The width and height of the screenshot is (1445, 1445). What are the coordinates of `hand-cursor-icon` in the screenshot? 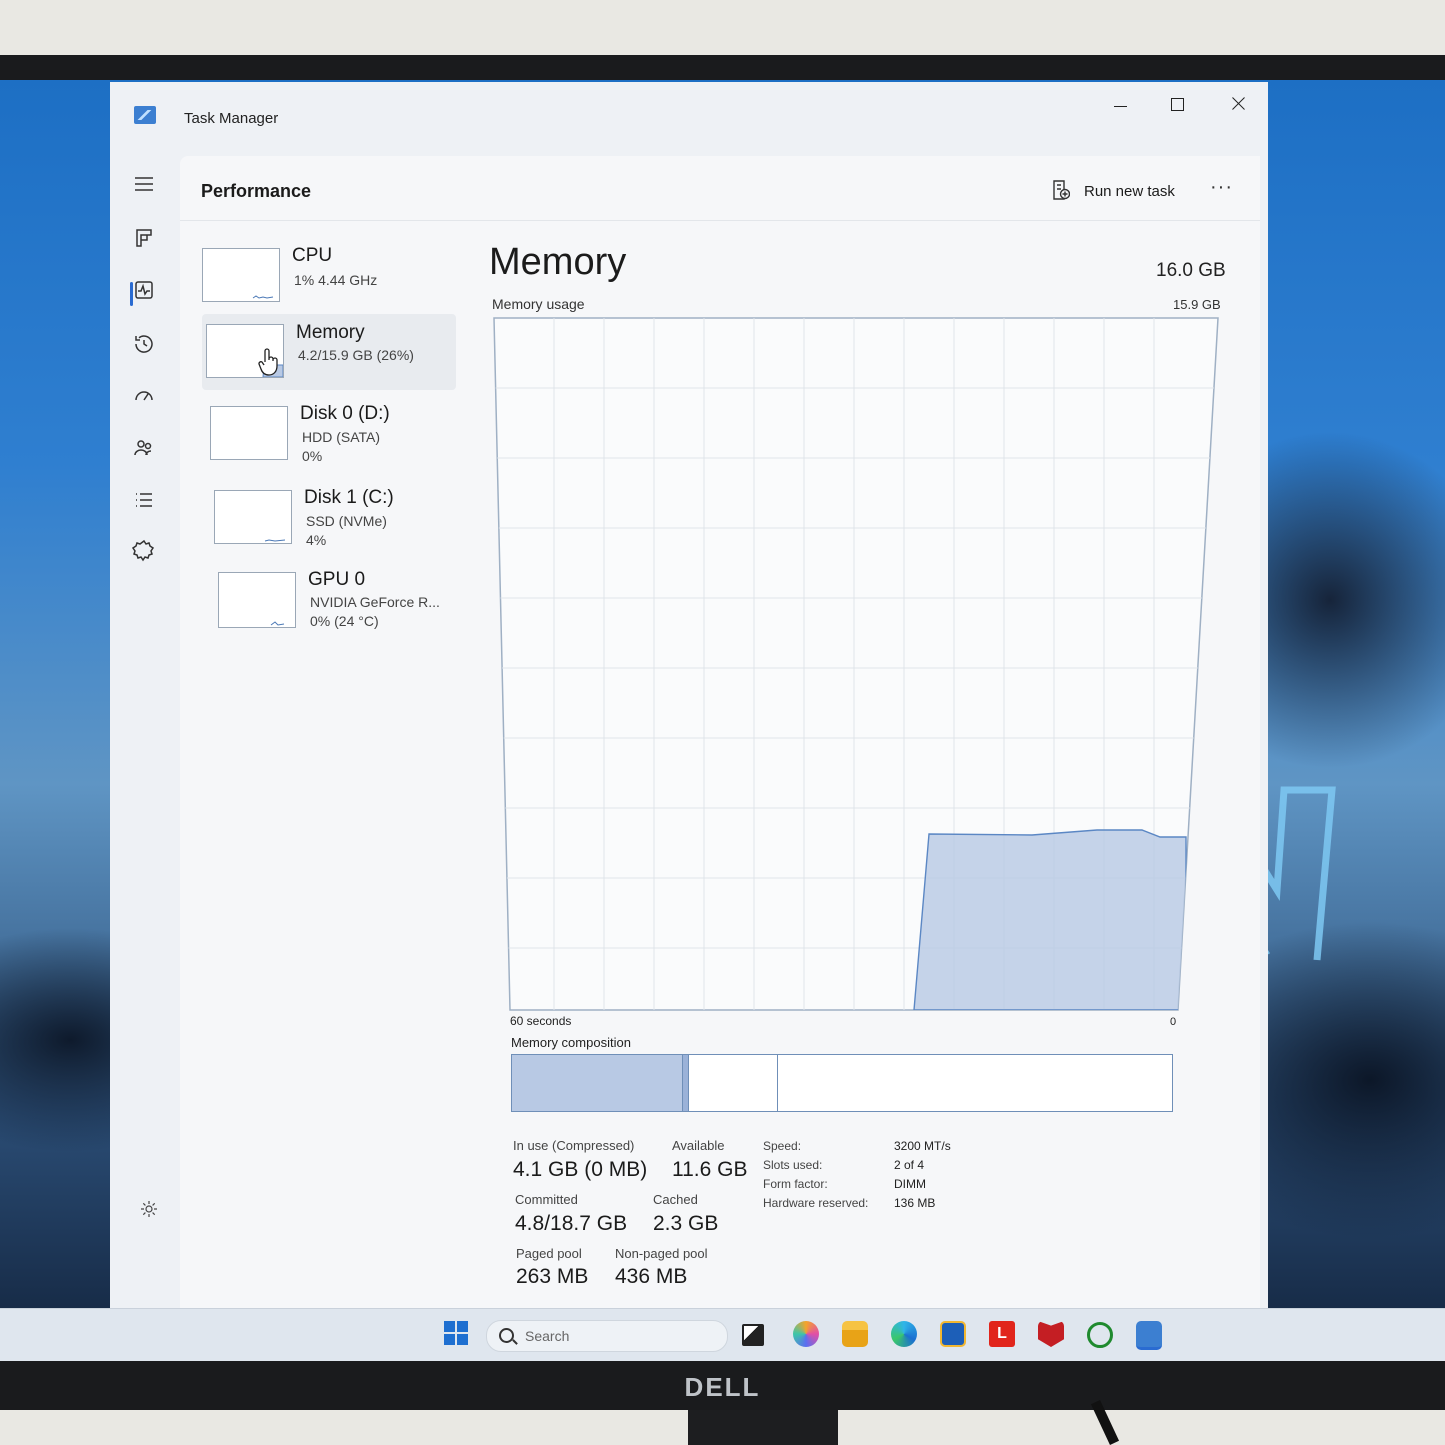 It's located at (268, 362).